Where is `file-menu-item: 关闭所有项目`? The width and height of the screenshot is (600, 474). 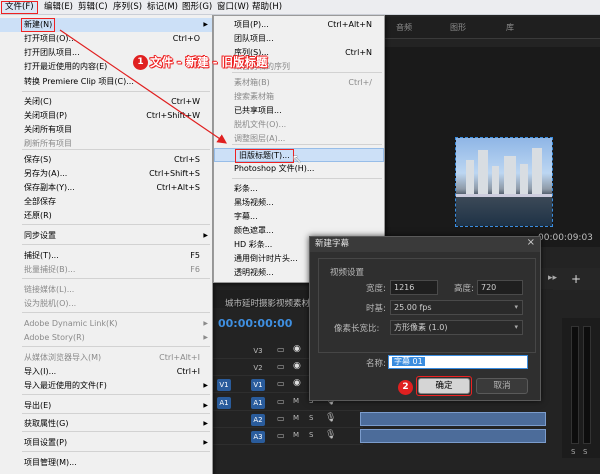
file-menu-item: 关闭所有项目 is located at coordinates (106, 130).